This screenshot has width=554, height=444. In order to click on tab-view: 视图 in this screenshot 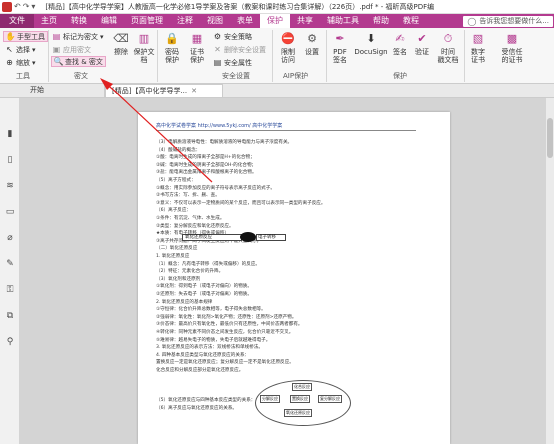, I will do `click(215, 21)`.